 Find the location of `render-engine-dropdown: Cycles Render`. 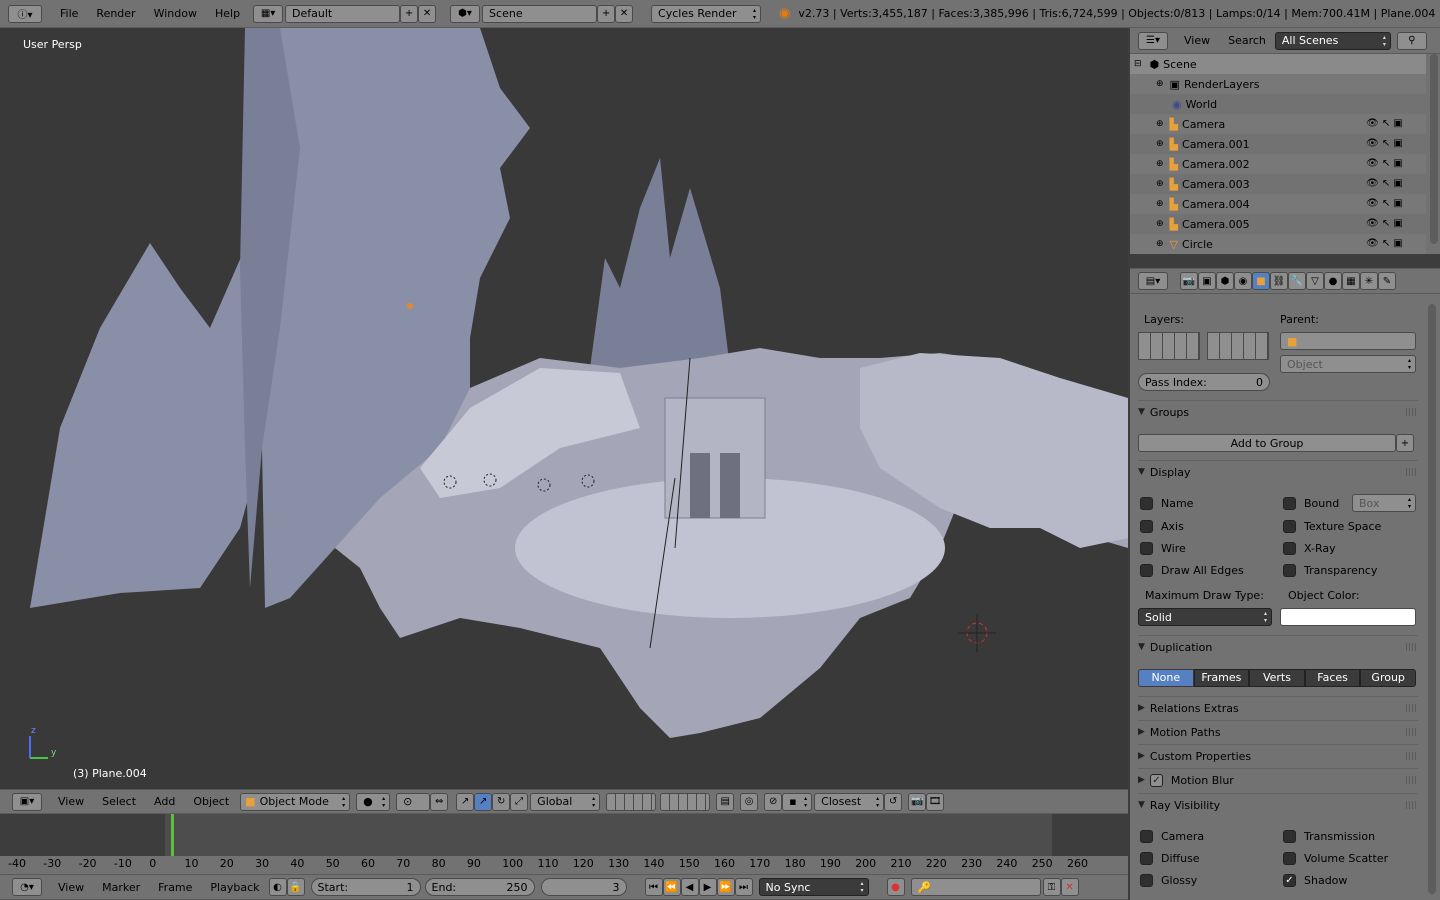

render-engine-dropdown: Cycles Render is located at coordinates (706, 13).